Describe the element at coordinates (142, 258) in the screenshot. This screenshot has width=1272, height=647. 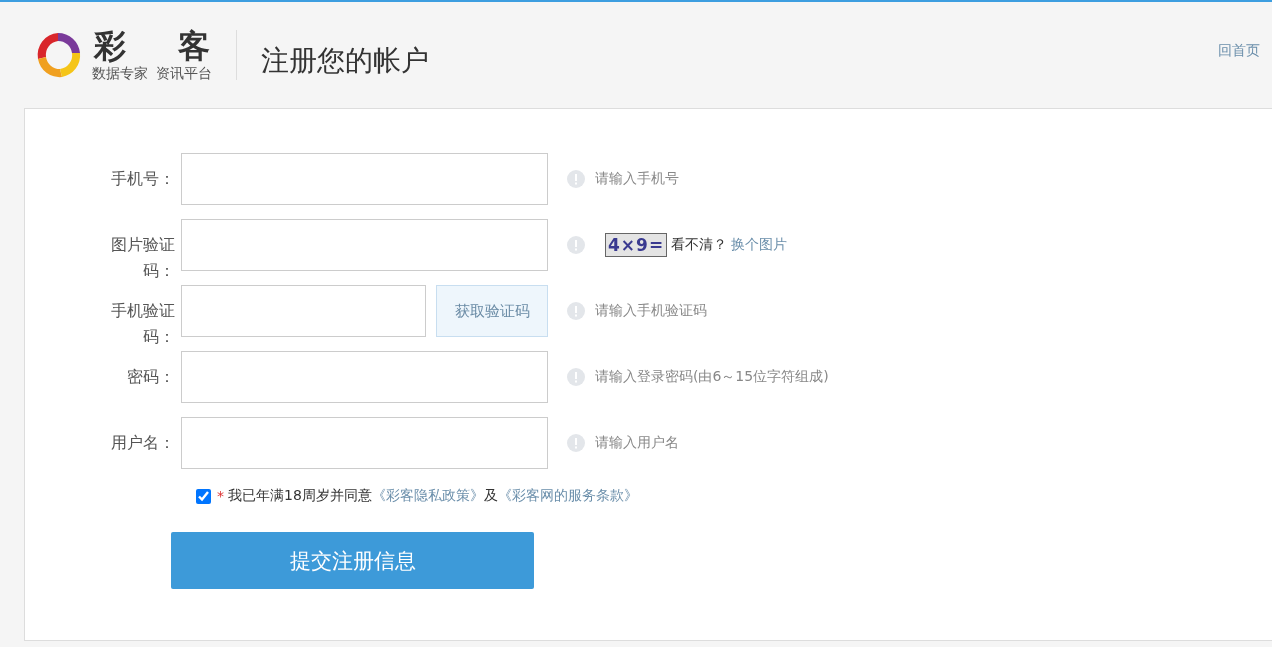
I see `field-label: 图片验证码：` at that location.